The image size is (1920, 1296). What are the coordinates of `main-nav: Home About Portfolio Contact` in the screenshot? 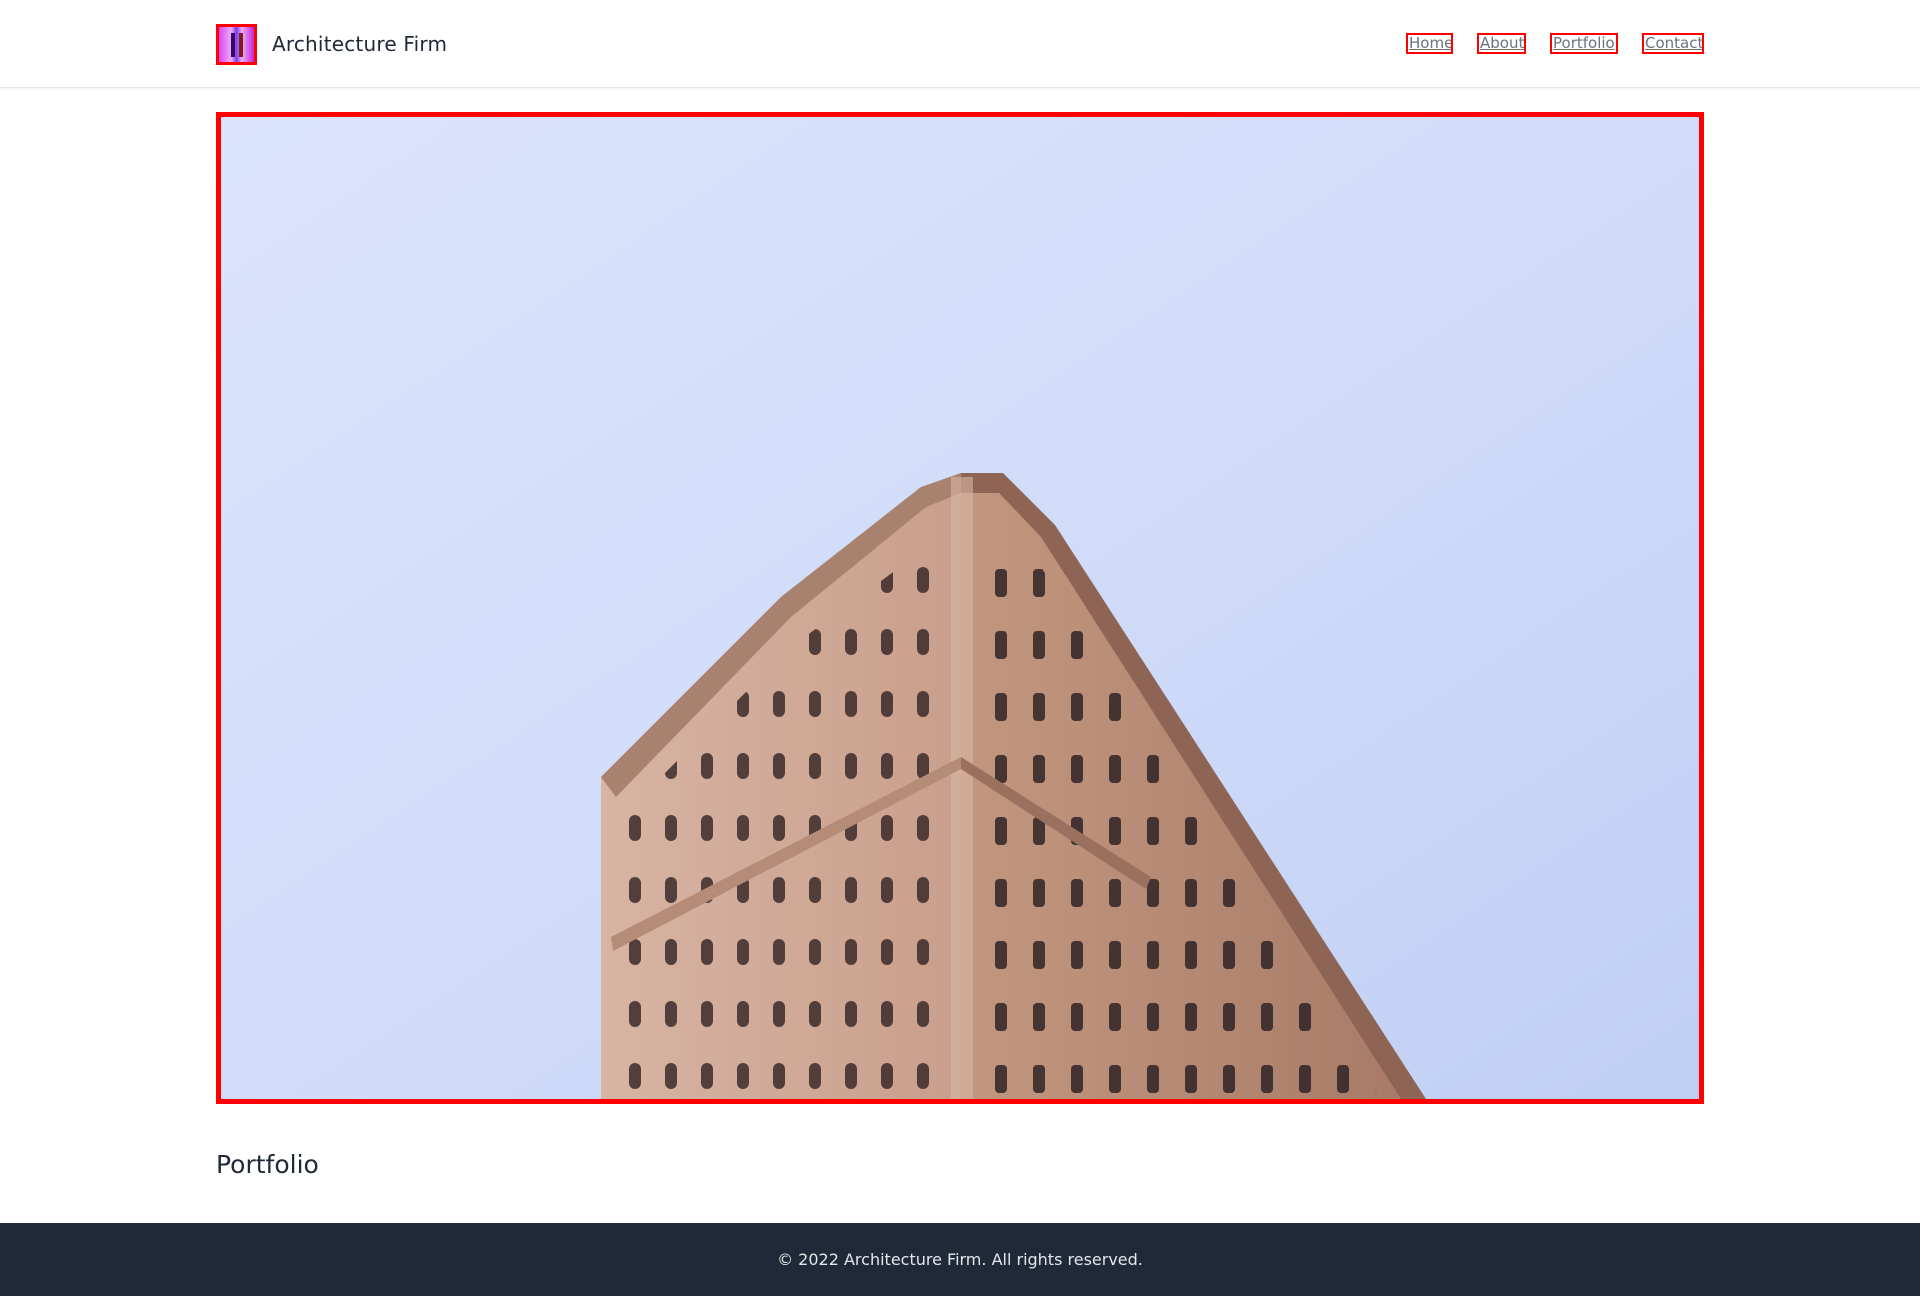 It's located at (1555, 43).